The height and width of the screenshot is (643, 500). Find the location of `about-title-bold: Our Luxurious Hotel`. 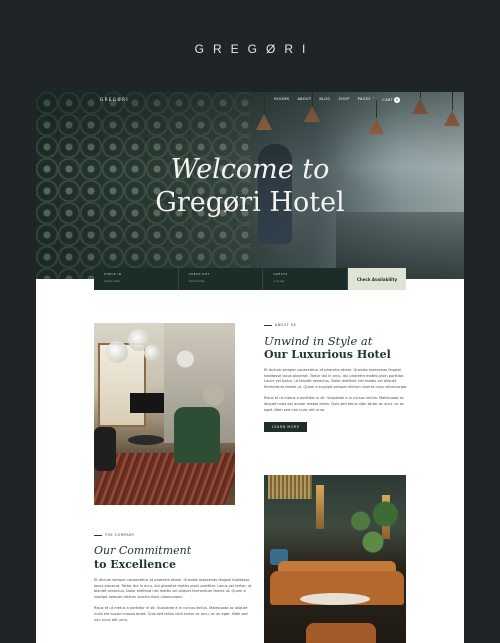

about-title-bold: Our Luxurious Hotel is located at coordinates (327, 354).